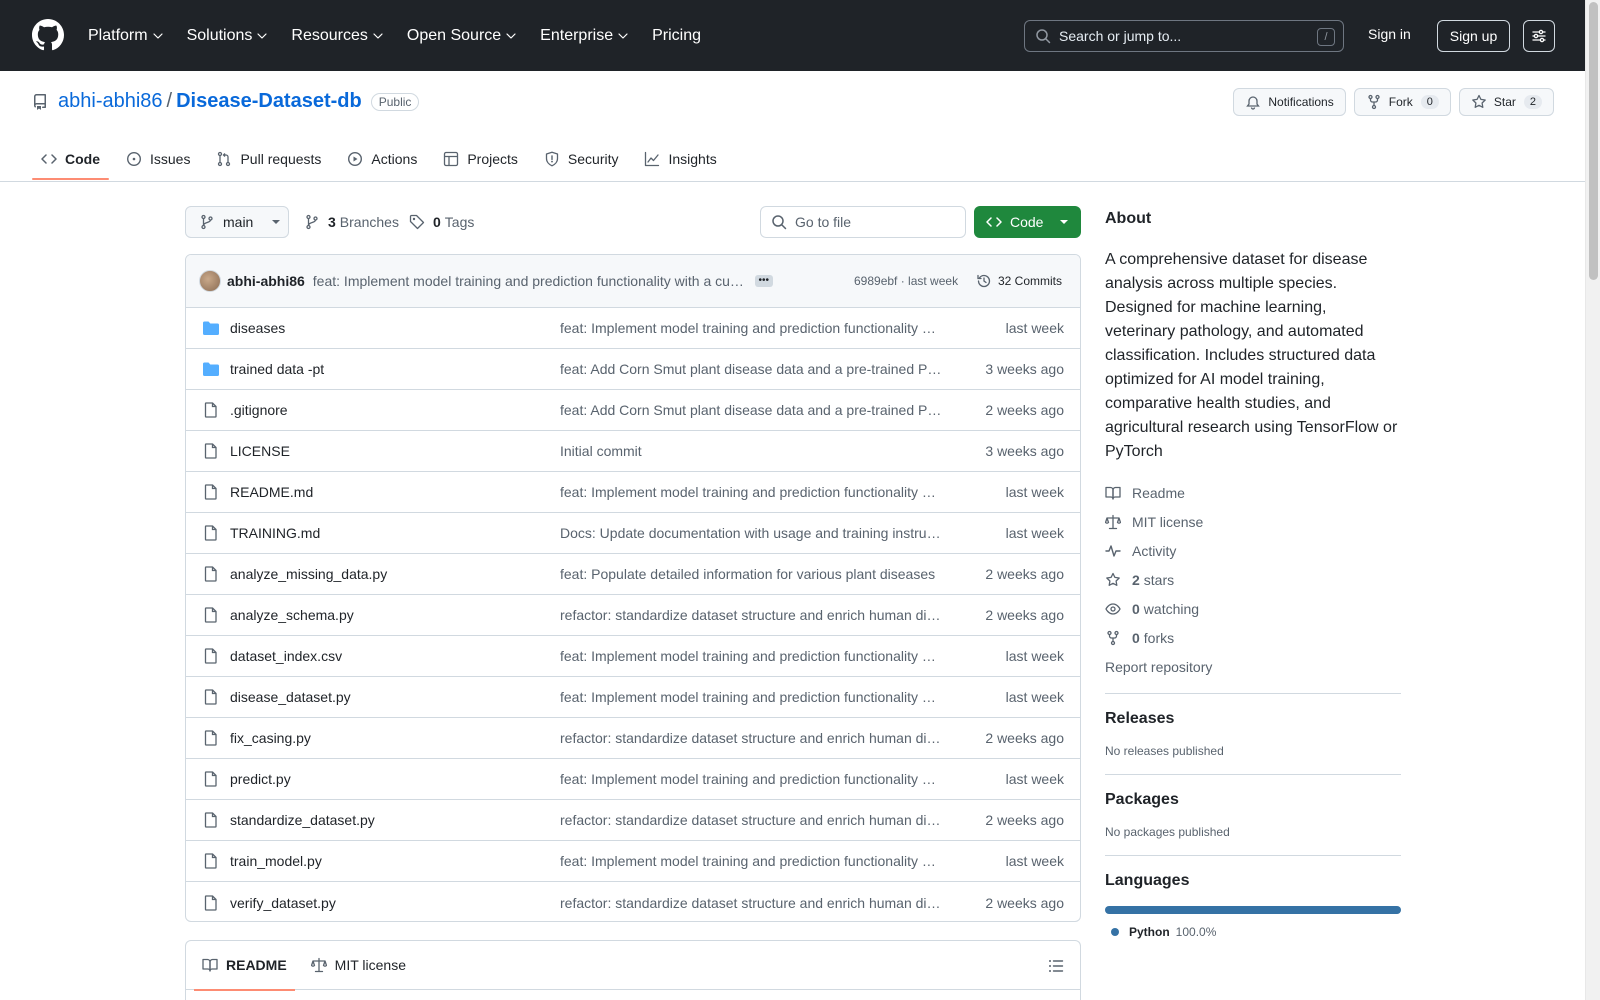 The width and height of the screenshot is (1600, 1000). What do you see at coordinates (1539, 36) in the screenshot?
I see `command-palette-button` at bounding box center [1539, 36].